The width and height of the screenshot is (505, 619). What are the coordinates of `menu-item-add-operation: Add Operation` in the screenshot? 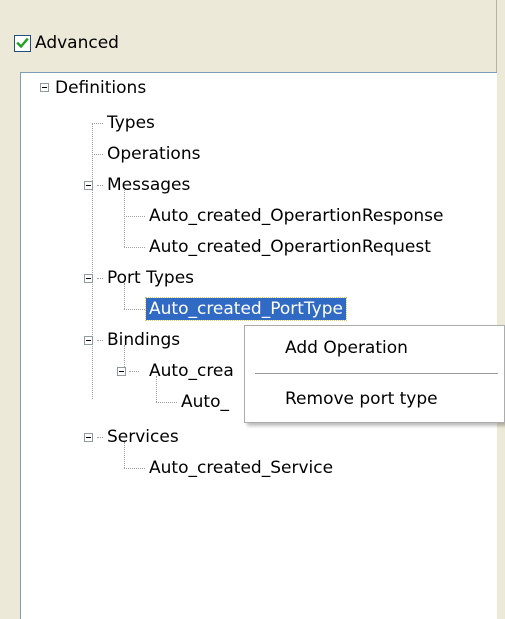 It's located at (374, 348).